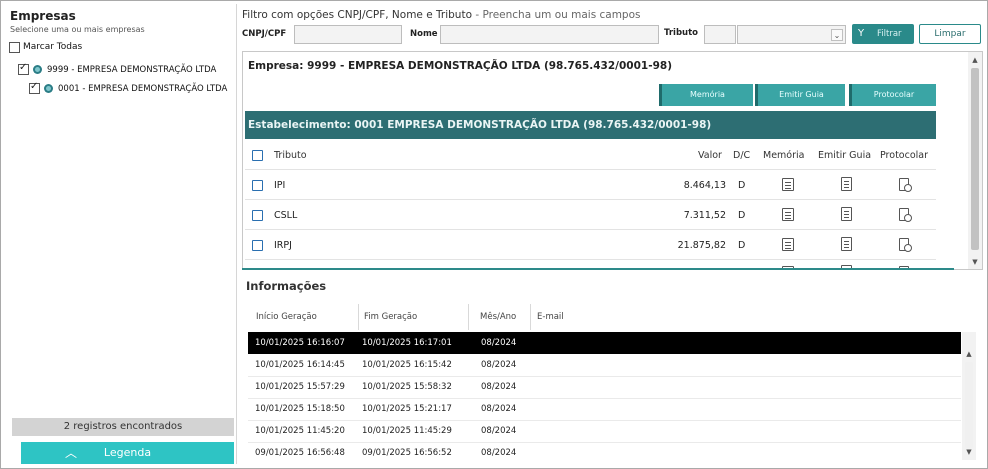 The width and height of the screenshot is (988, 469). I want to click on select-all-checkbox, so click(14, 47).